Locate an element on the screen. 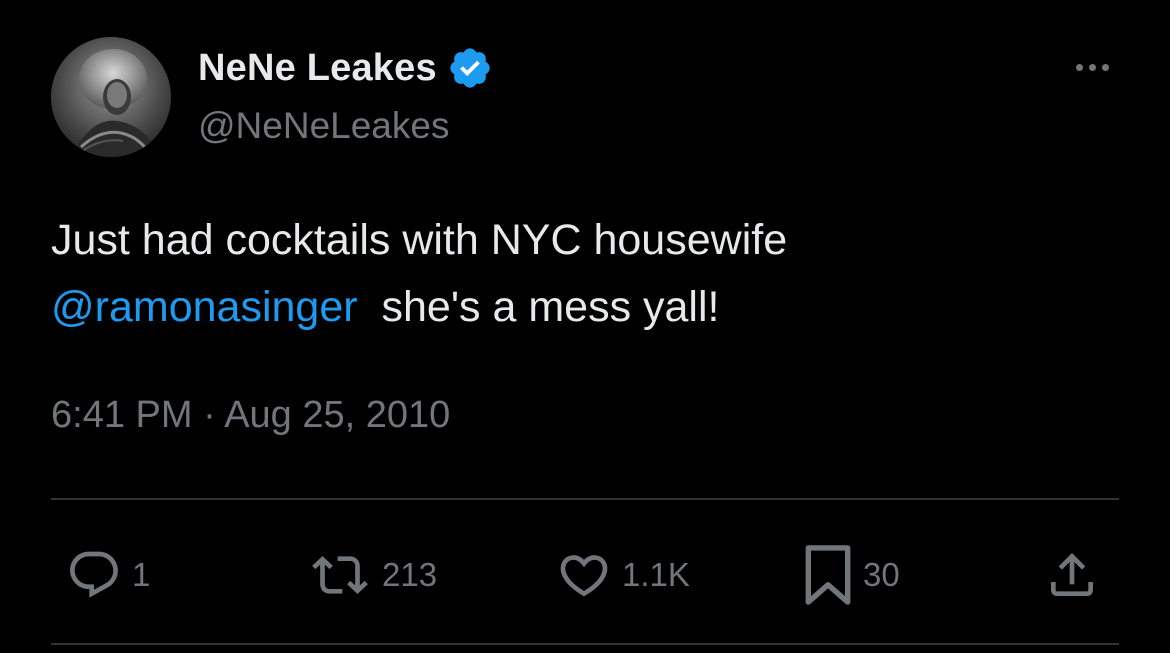 The width and height of the screenshot is (1170, 653). share-icon is located at coordinates (1072, 574).